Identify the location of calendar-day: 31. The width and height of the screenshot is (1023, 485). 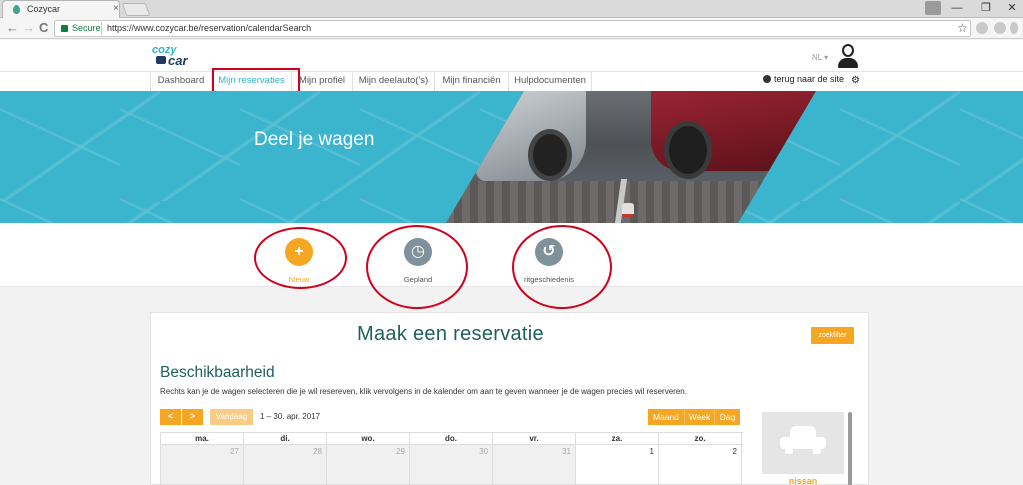
(534, 465).